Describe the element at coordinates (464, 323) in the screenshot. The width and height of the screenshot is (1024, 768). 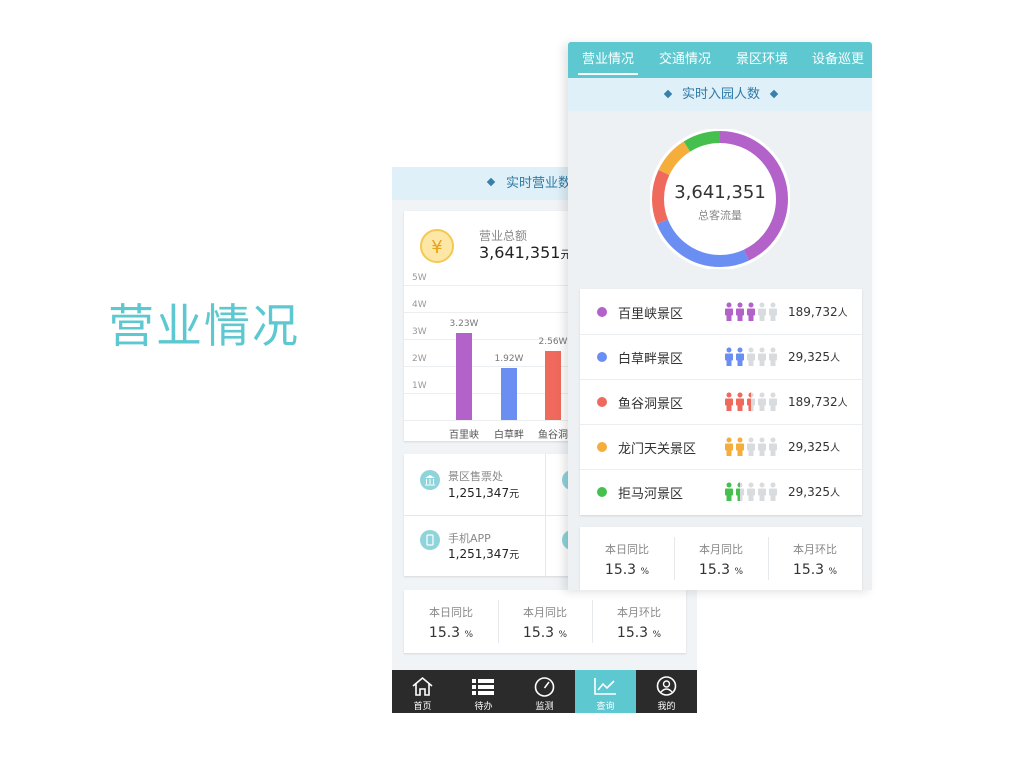
I see `bar-value-label: 3.23W` at that location.